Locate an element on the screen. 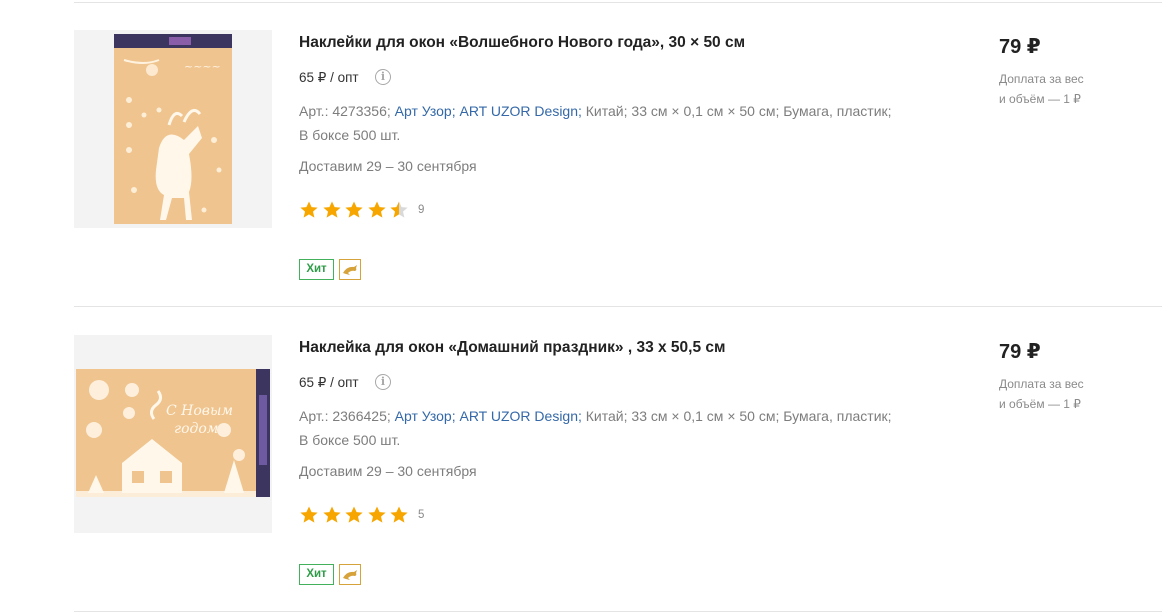 This screenshot has height=613, width=1162. article-number: Арт.: 4273356; is located at coordinates (345, 111).